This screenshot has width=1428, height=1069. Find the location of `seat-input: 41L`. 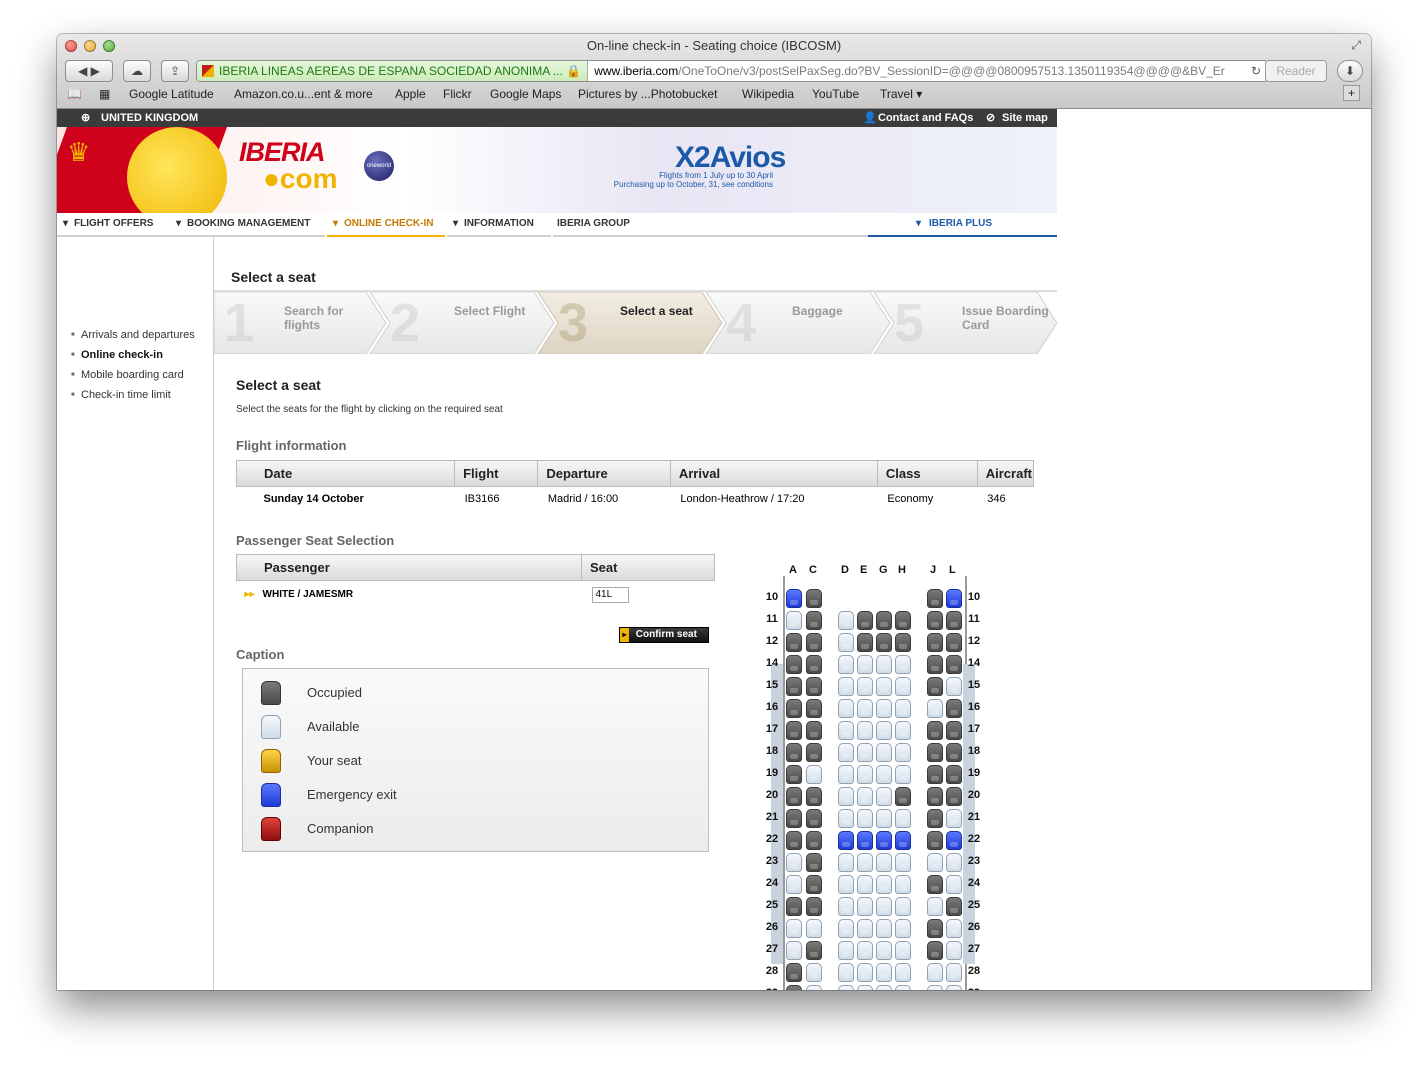

seat-input: 41L is located at coordinates (610, 594).